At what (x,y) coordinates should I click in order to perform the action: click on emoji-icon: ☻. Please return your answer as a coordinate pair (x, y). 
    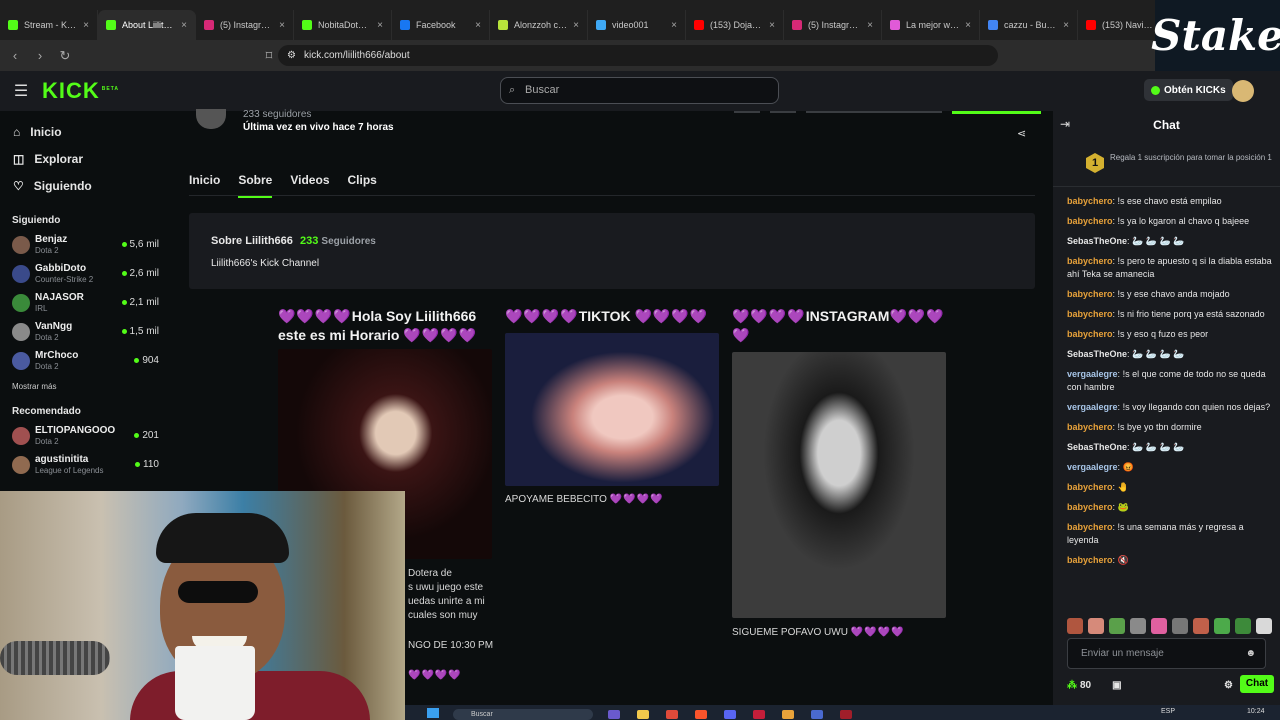
    Looking at the image, I should click on (1250, 653).